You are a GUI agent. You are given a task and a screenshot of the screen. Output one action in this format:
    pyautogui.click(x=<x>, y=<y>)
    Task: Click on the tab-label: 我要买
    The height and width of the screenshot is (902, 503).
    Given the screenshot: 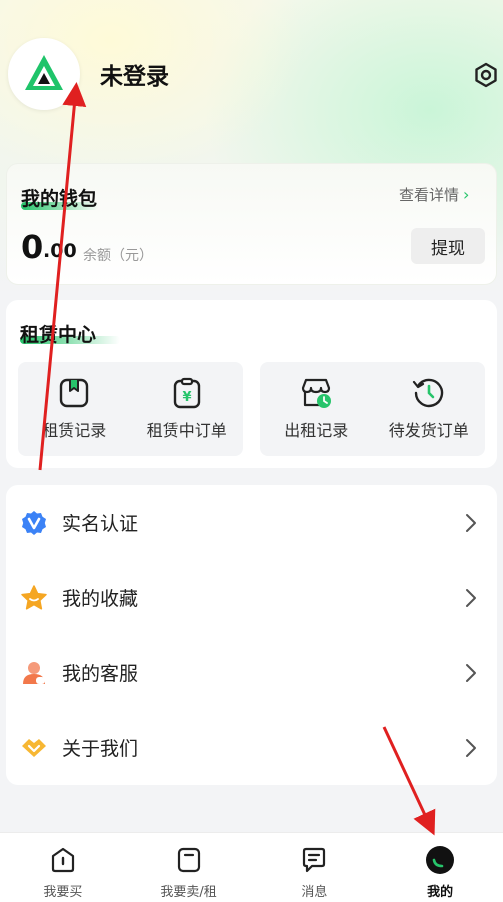 What is the action you would take?
    pyautogui.click(x=63, y=892)
    